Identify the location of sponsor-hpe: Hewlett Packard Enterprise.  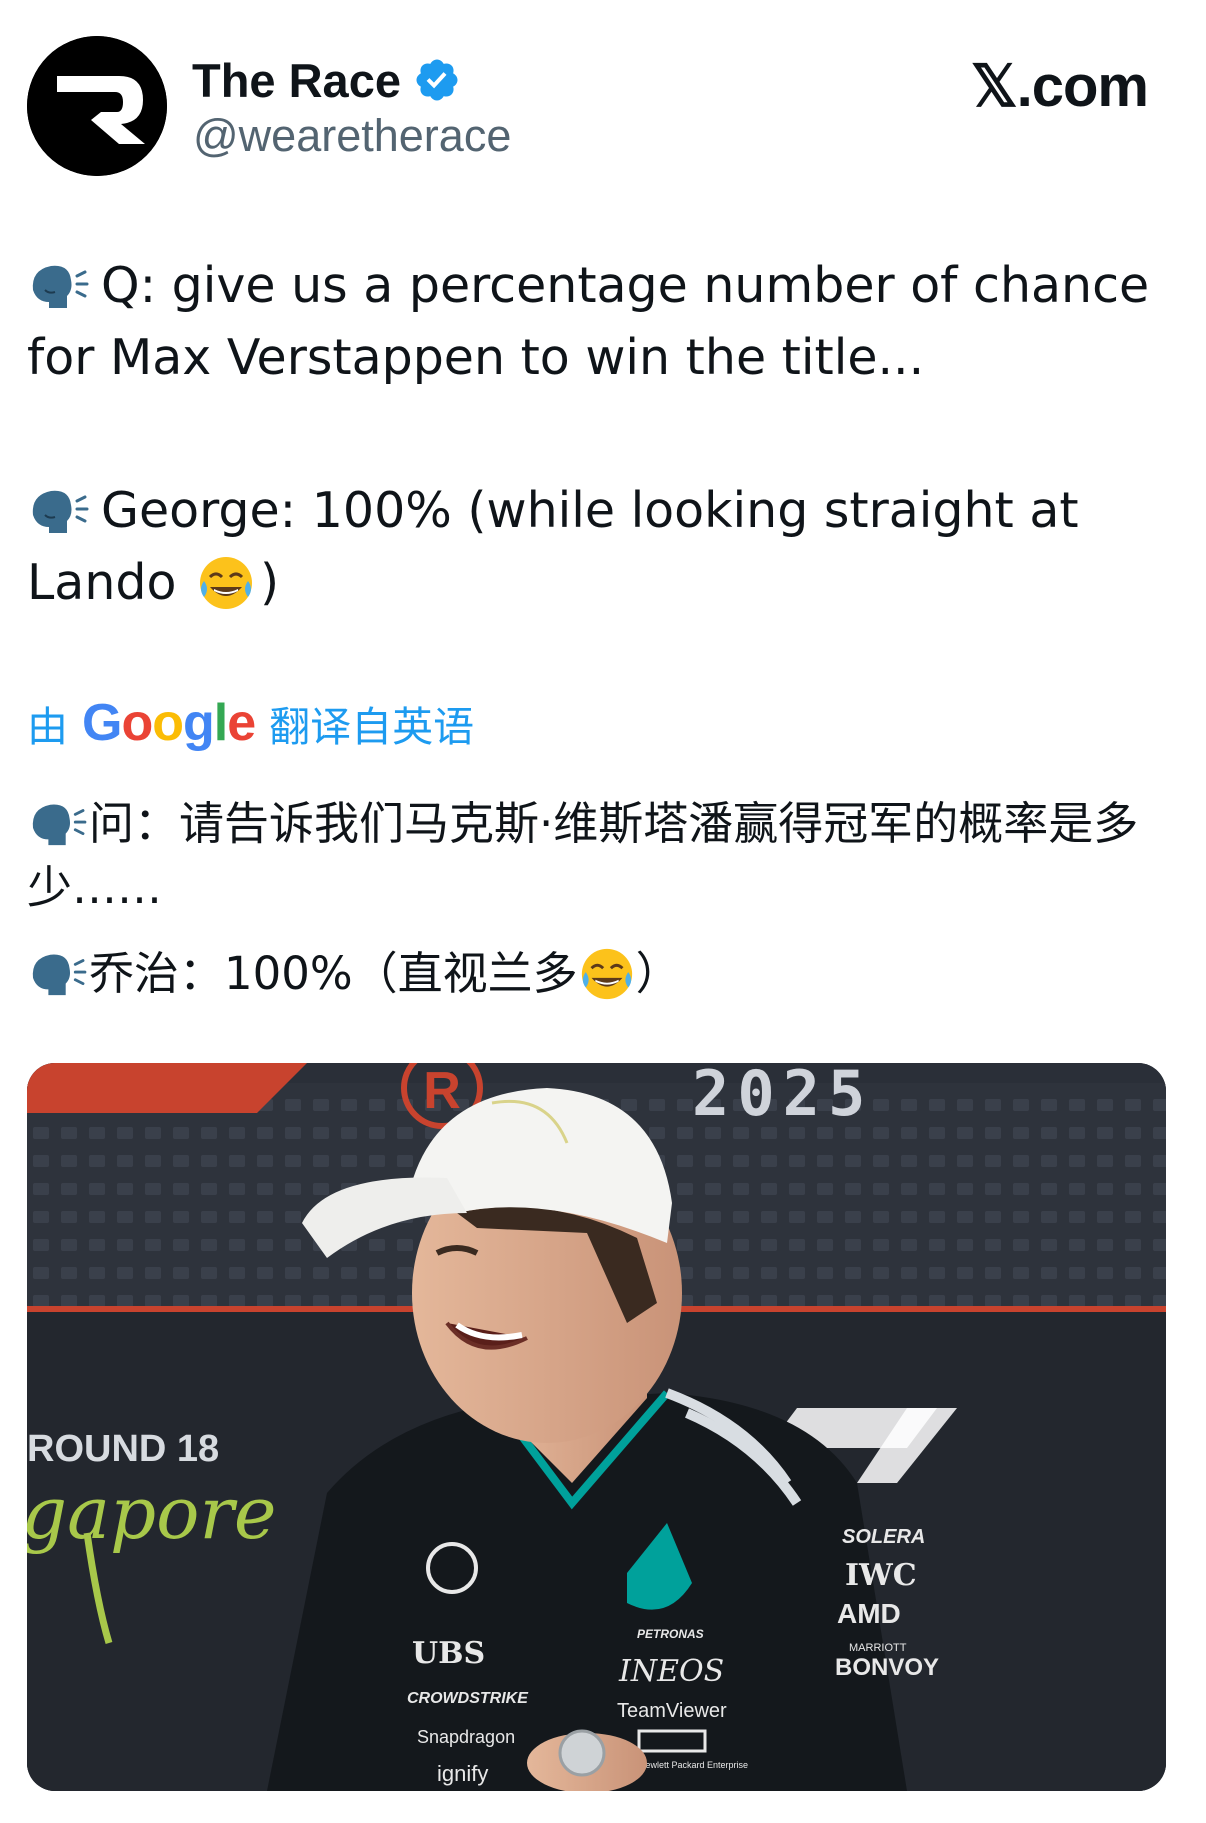
(693, 1765).